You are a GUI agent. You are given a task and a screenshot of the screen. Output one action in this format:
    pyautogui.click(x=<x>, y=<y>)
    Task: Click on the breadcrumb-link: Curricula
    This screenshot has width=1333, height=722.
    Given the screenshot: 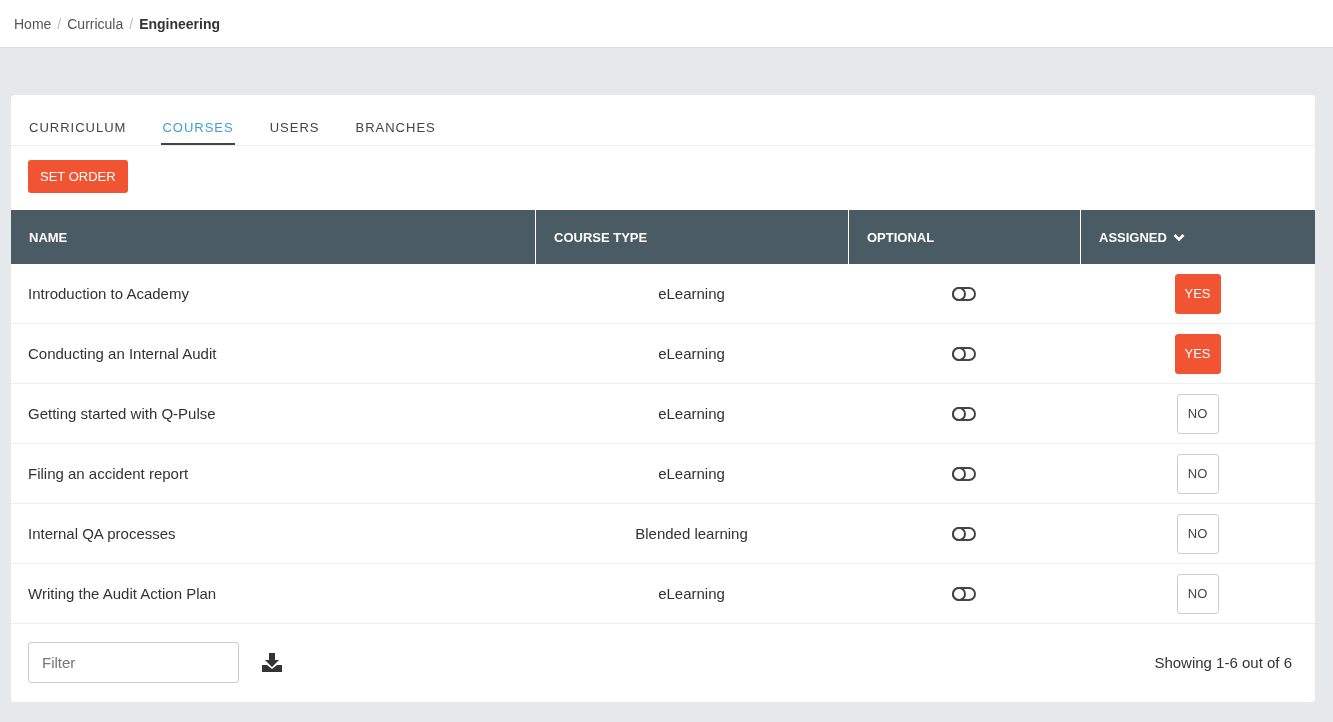 What is the action you would take?
    pyautogui.click(x=95, y=23)
    